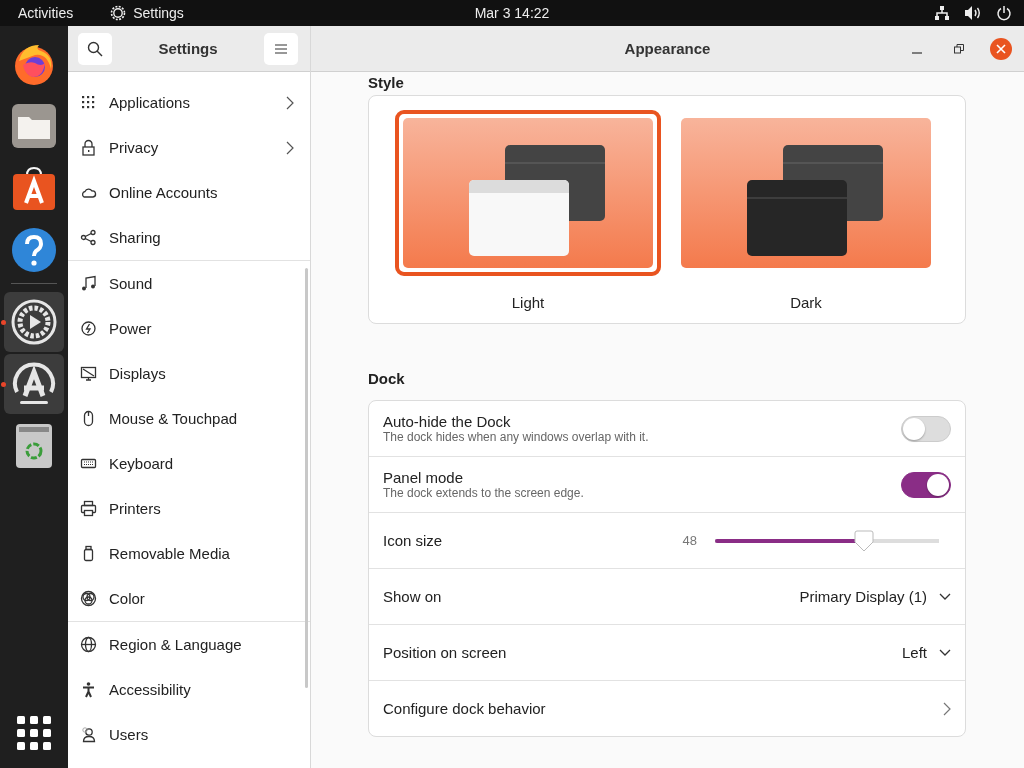 The width and height of the screenshot is (1024, 768). What do you see at coordinates (88, 237) in the screenshot?
I see `share-icon` at bounding box center [88, 237].